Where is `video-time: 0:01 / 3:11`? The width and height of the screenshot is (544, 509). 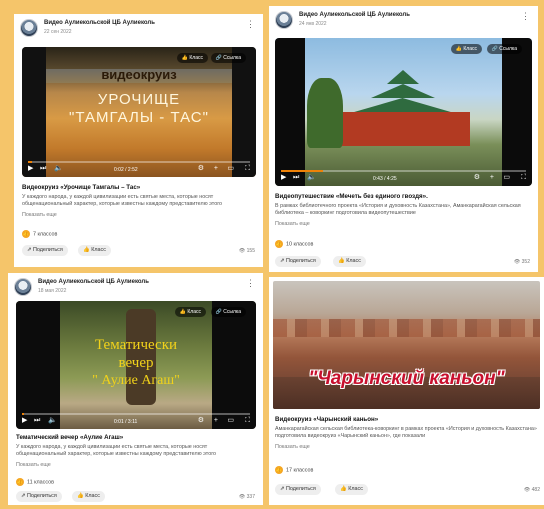 video-time: 0:01 / 3:11 is located at coordinates (126, 422).